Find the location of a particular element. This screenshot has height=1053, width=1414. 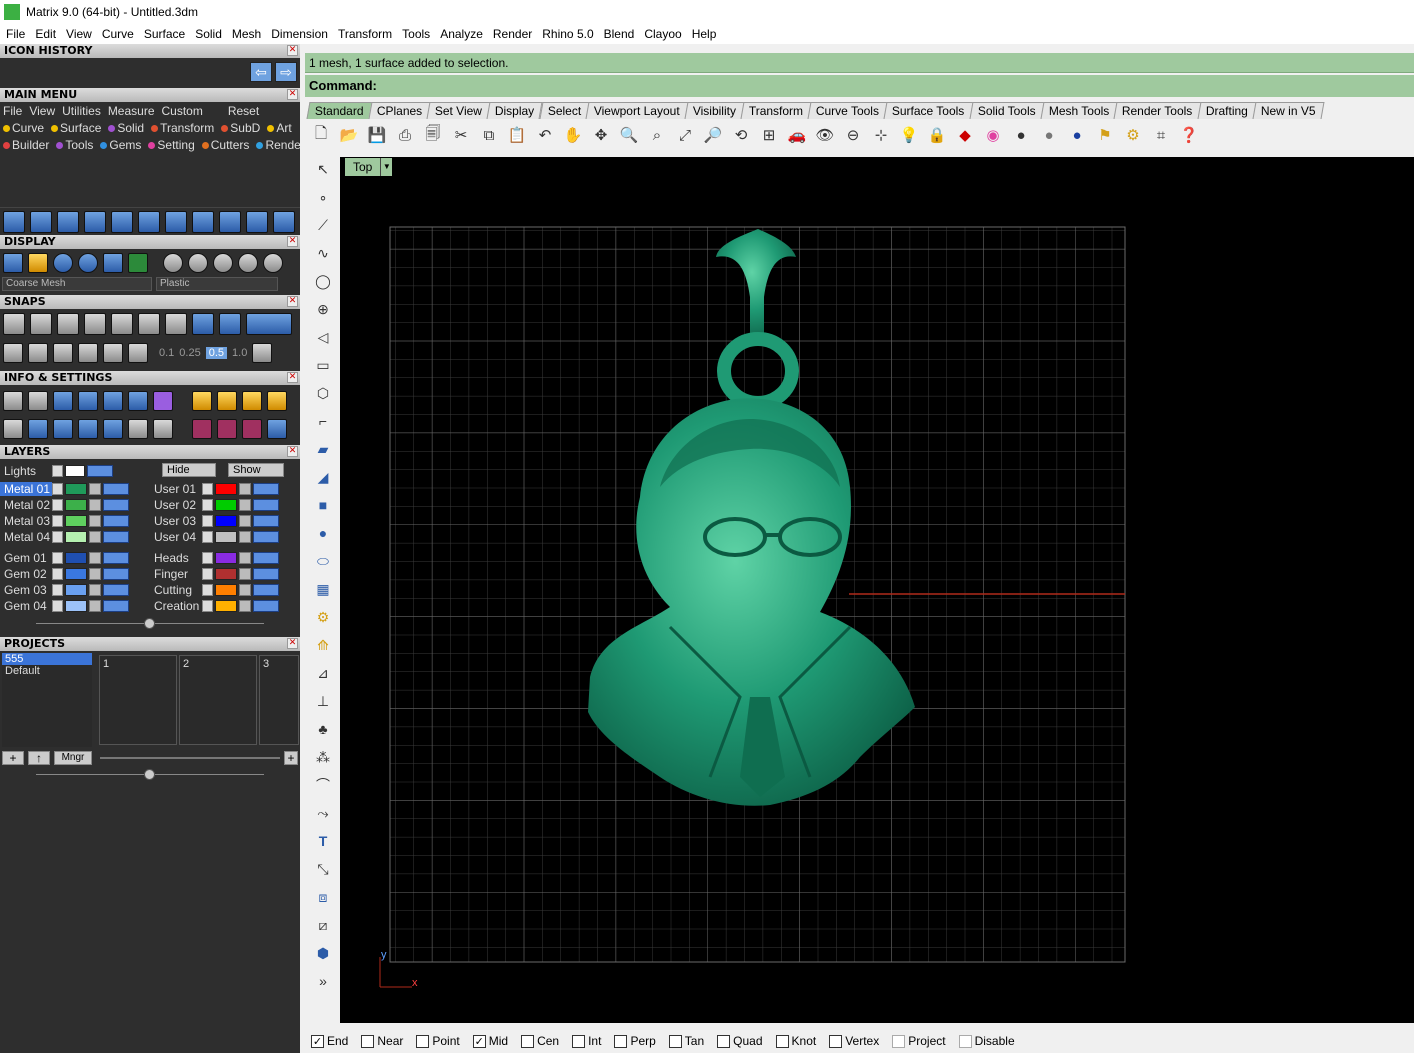

layer-name: User 01 is located at coordinates (176, 489).